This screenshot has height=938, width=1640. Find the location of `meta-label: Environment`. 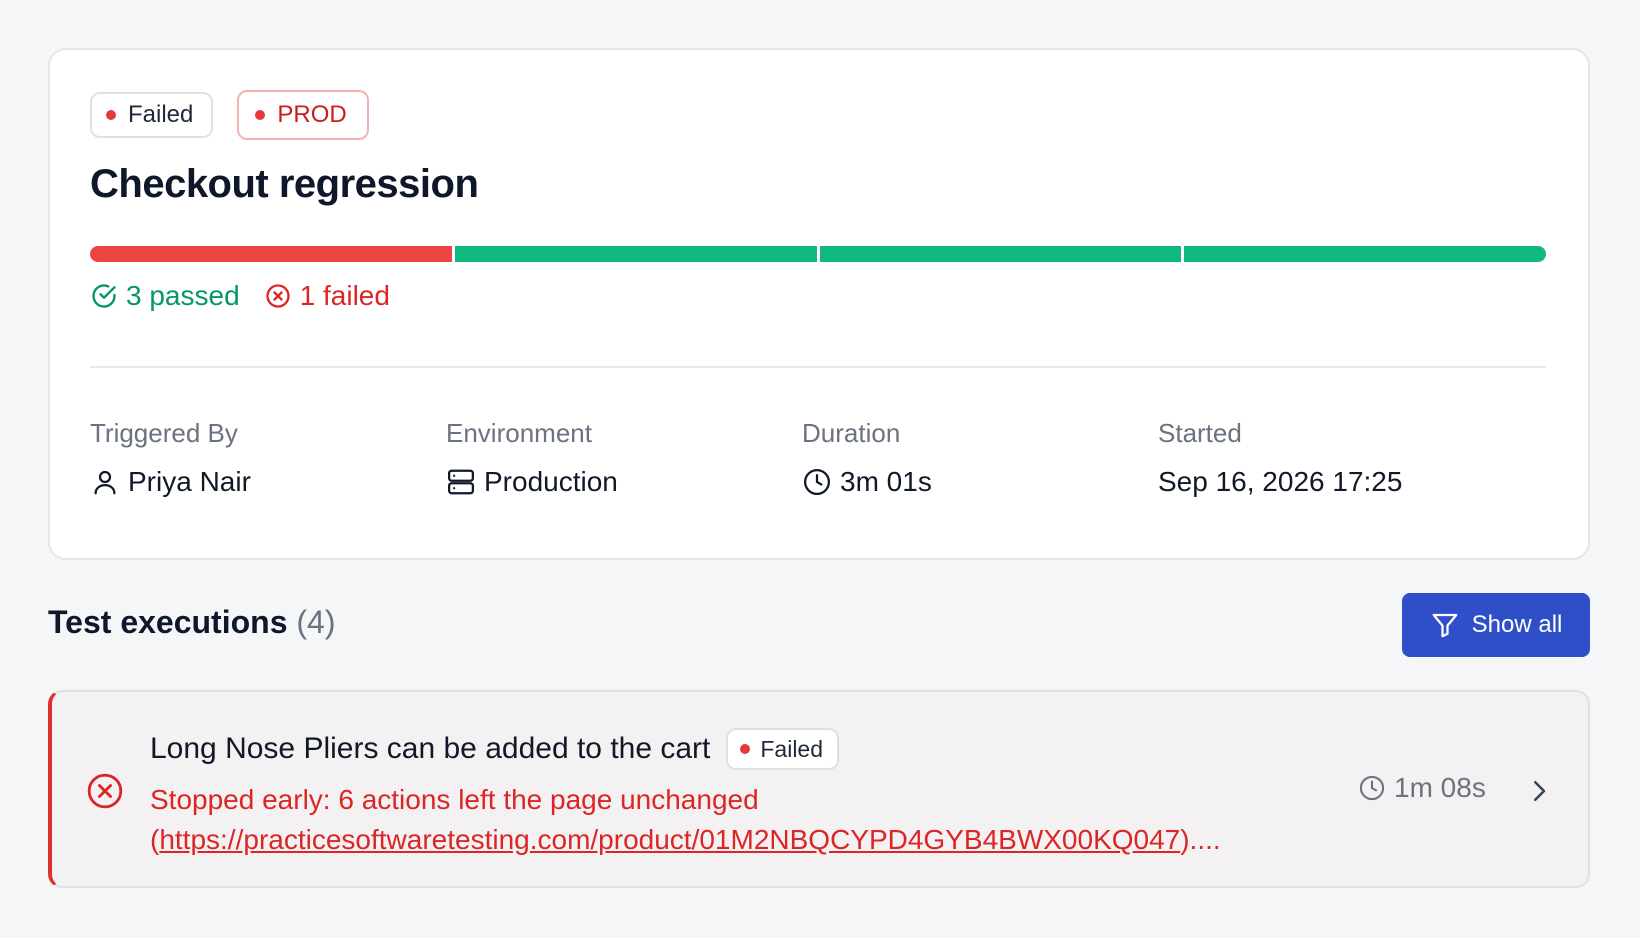

meta-label: Environment is located at coordinates (519, 433).